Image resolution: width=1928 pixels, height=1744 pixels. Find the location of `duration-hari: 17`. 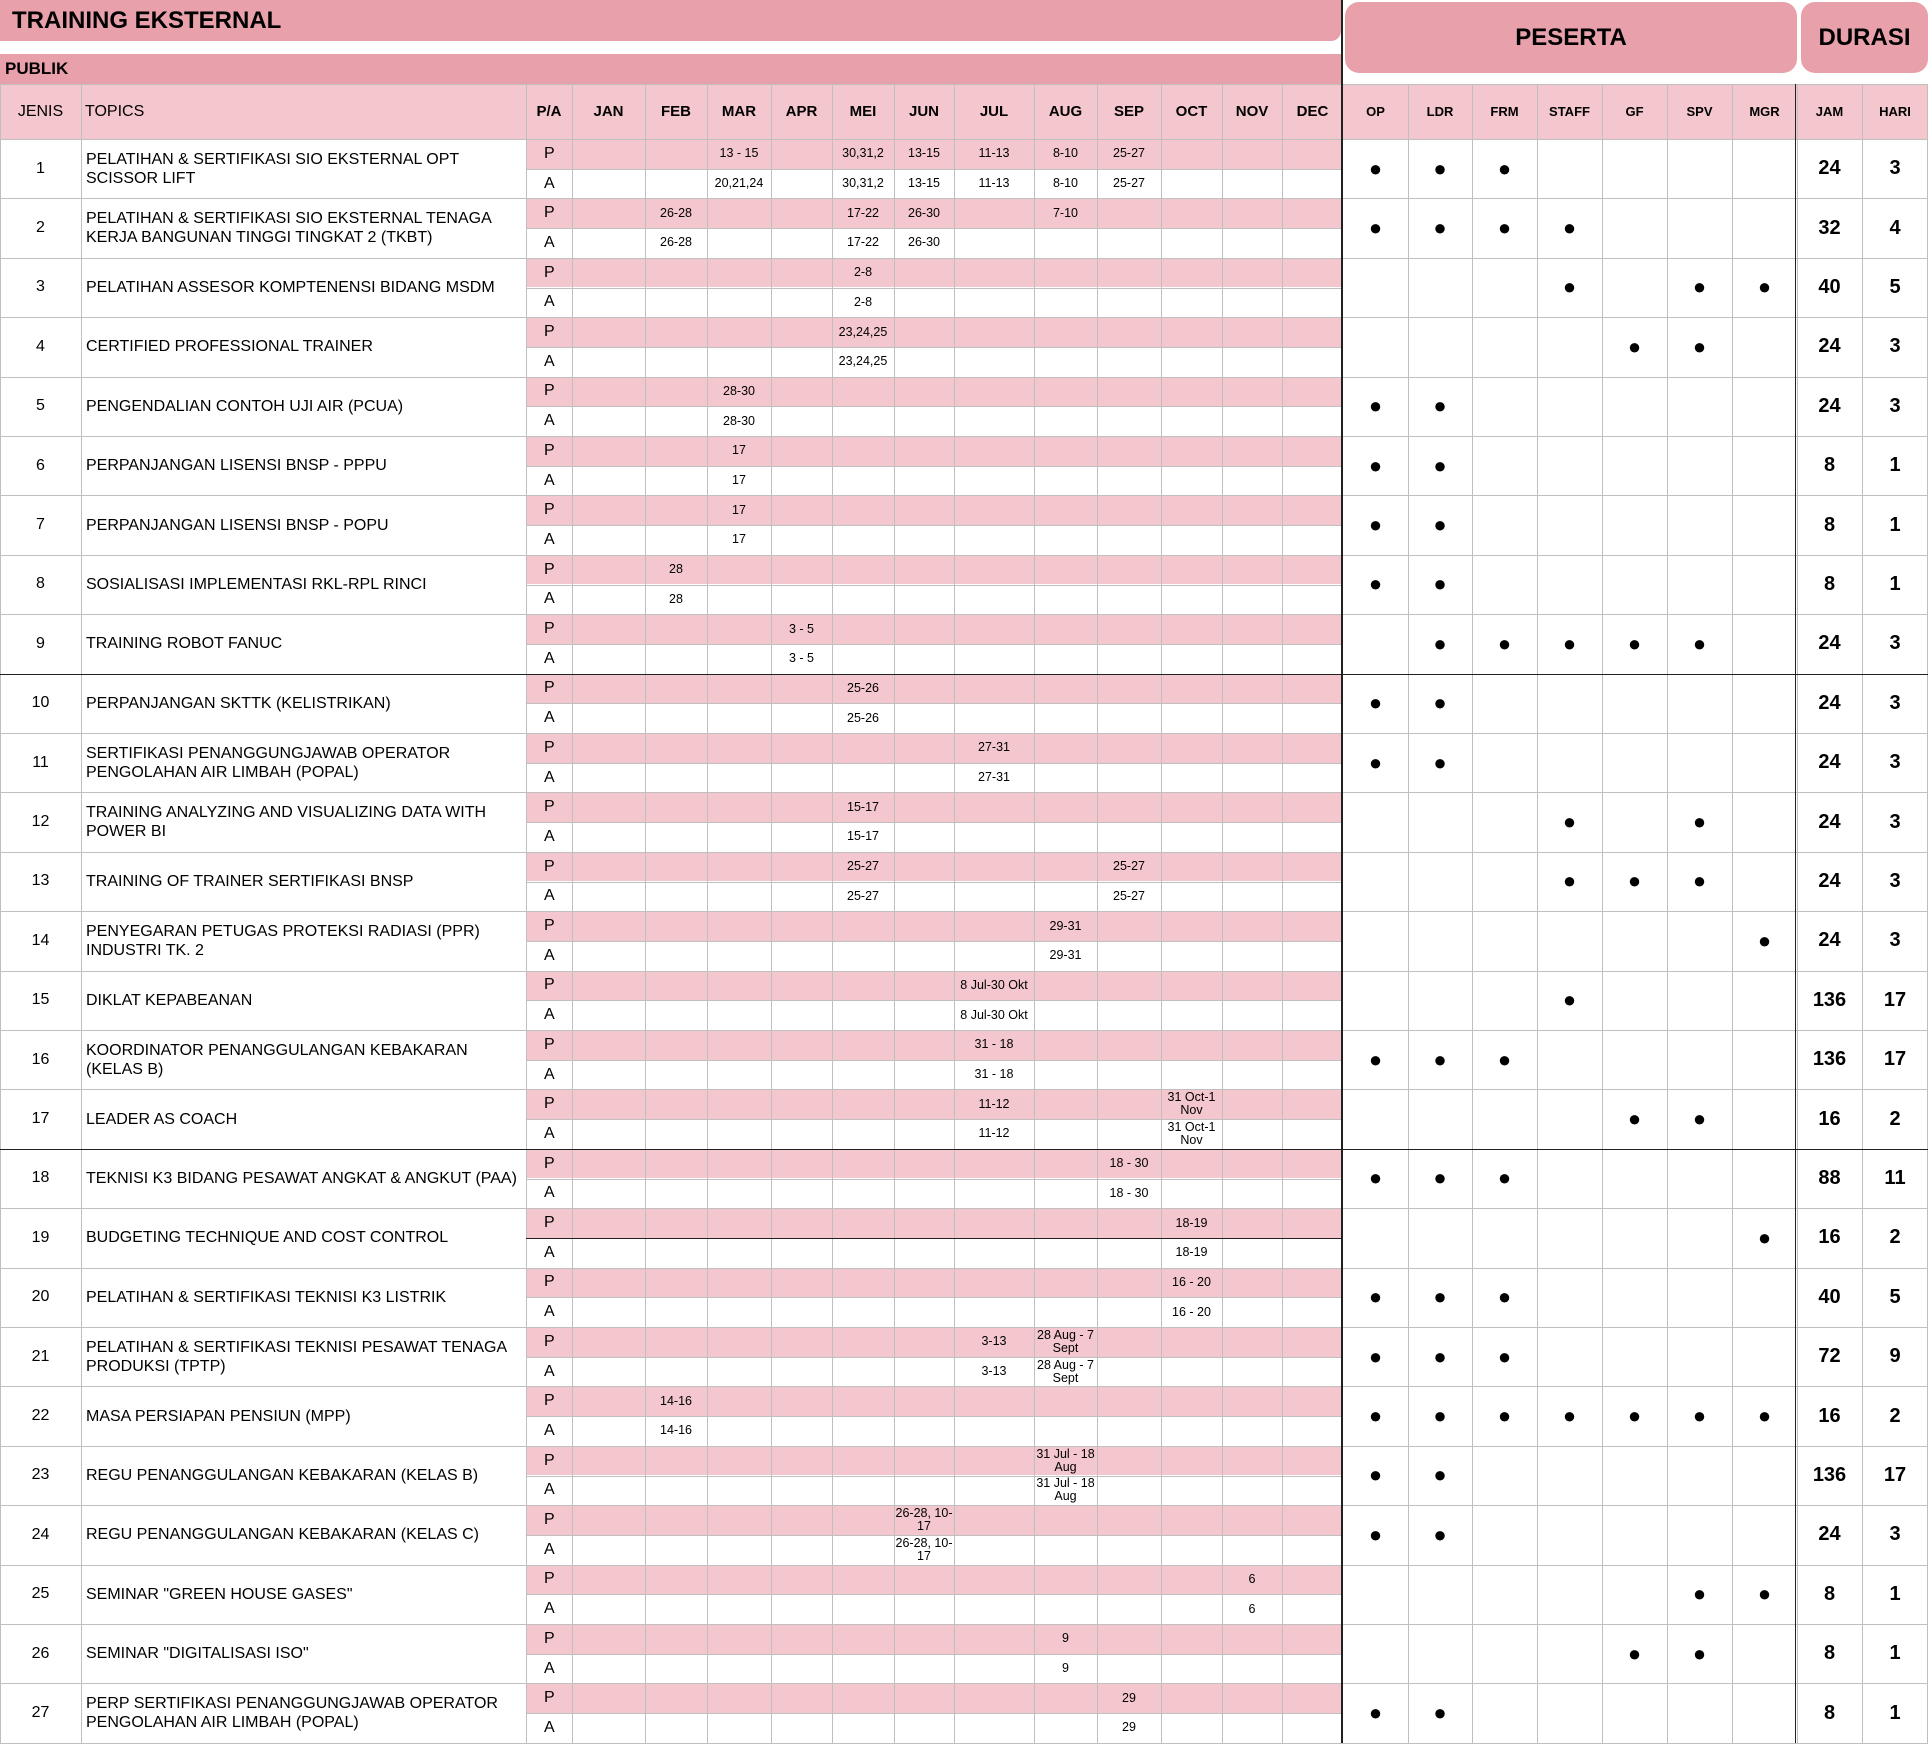

duration-hari: 17 is located at coordinates (1895, 1474).